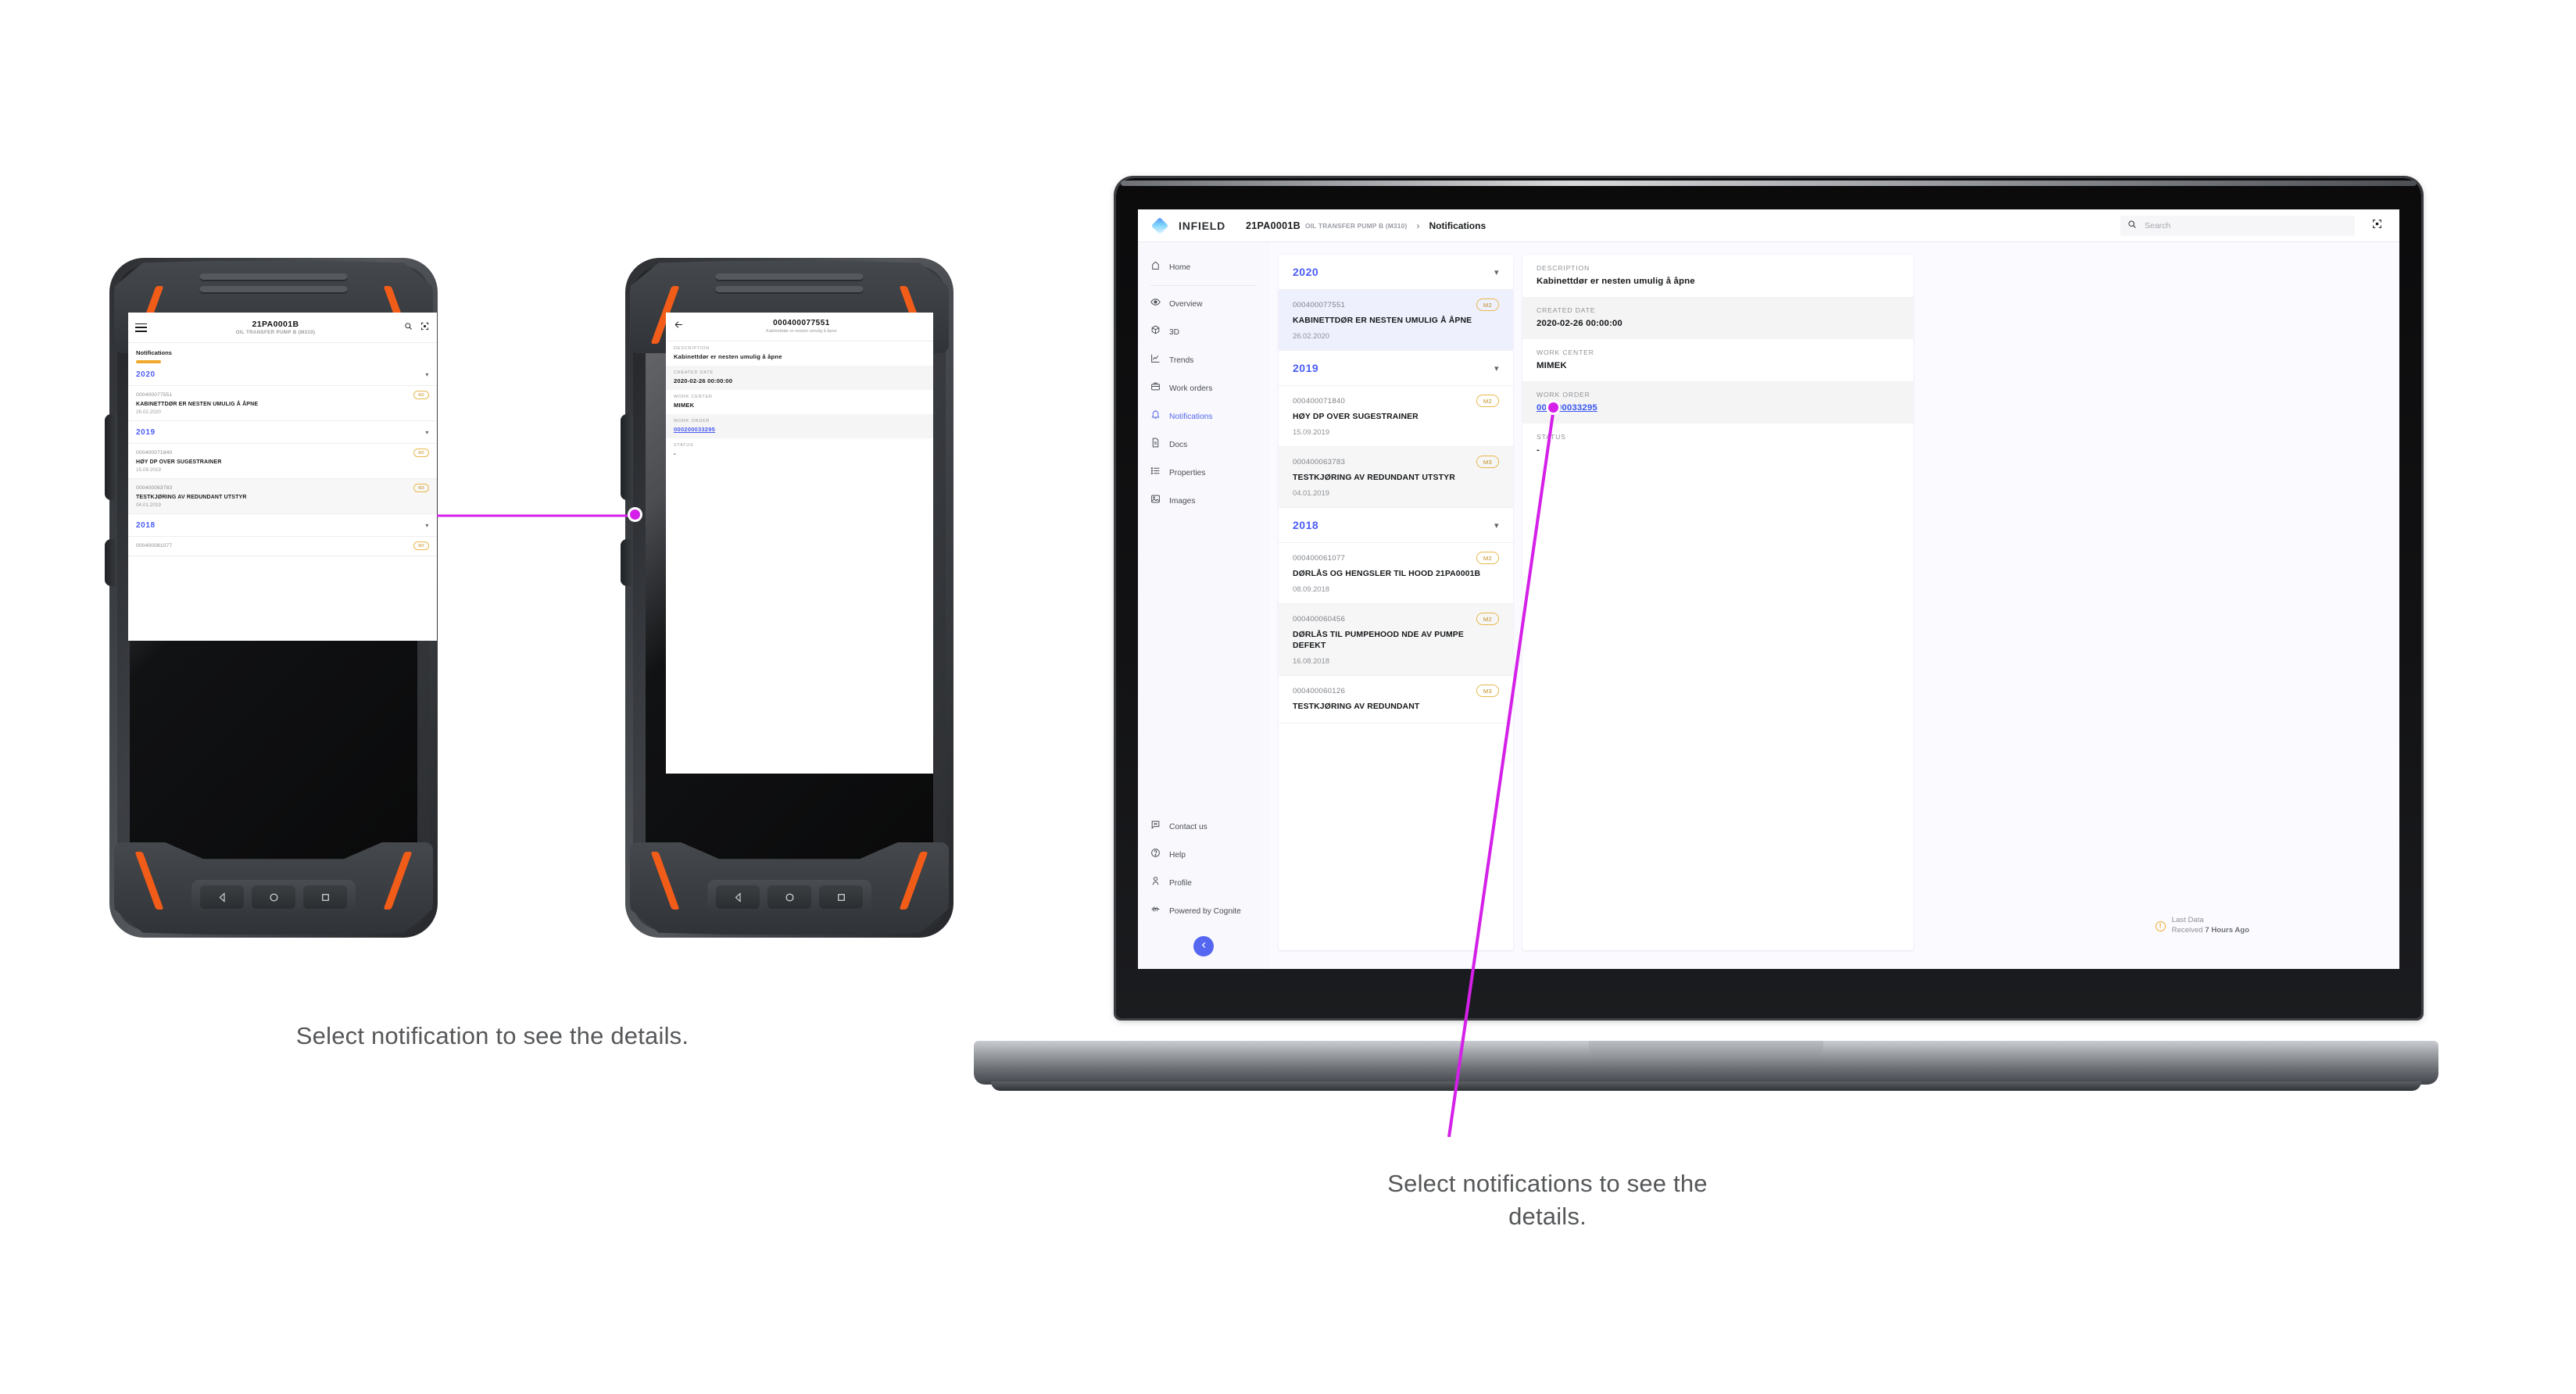 This screenshot has height=1394, width=2576. I want to click on phone-navigation-bar, so click(273, 897).